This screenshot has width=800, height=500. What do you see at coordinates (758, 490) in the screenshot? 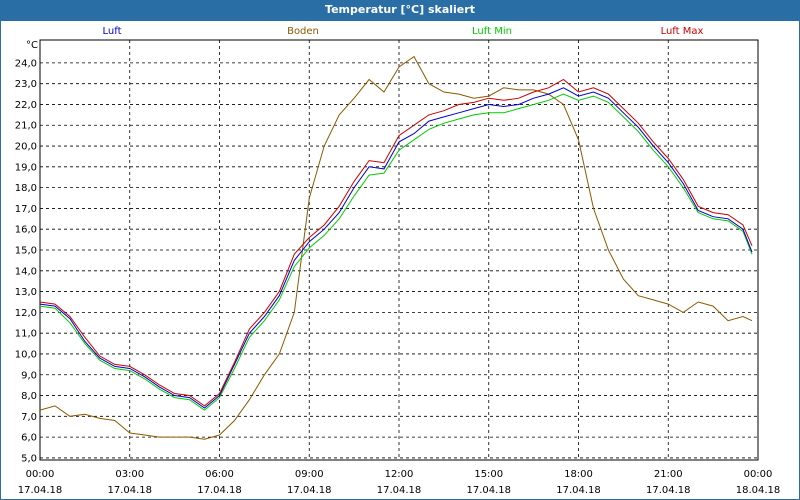
I see `x-tick-date: 18.04.18` at bounding box center [758, 490].